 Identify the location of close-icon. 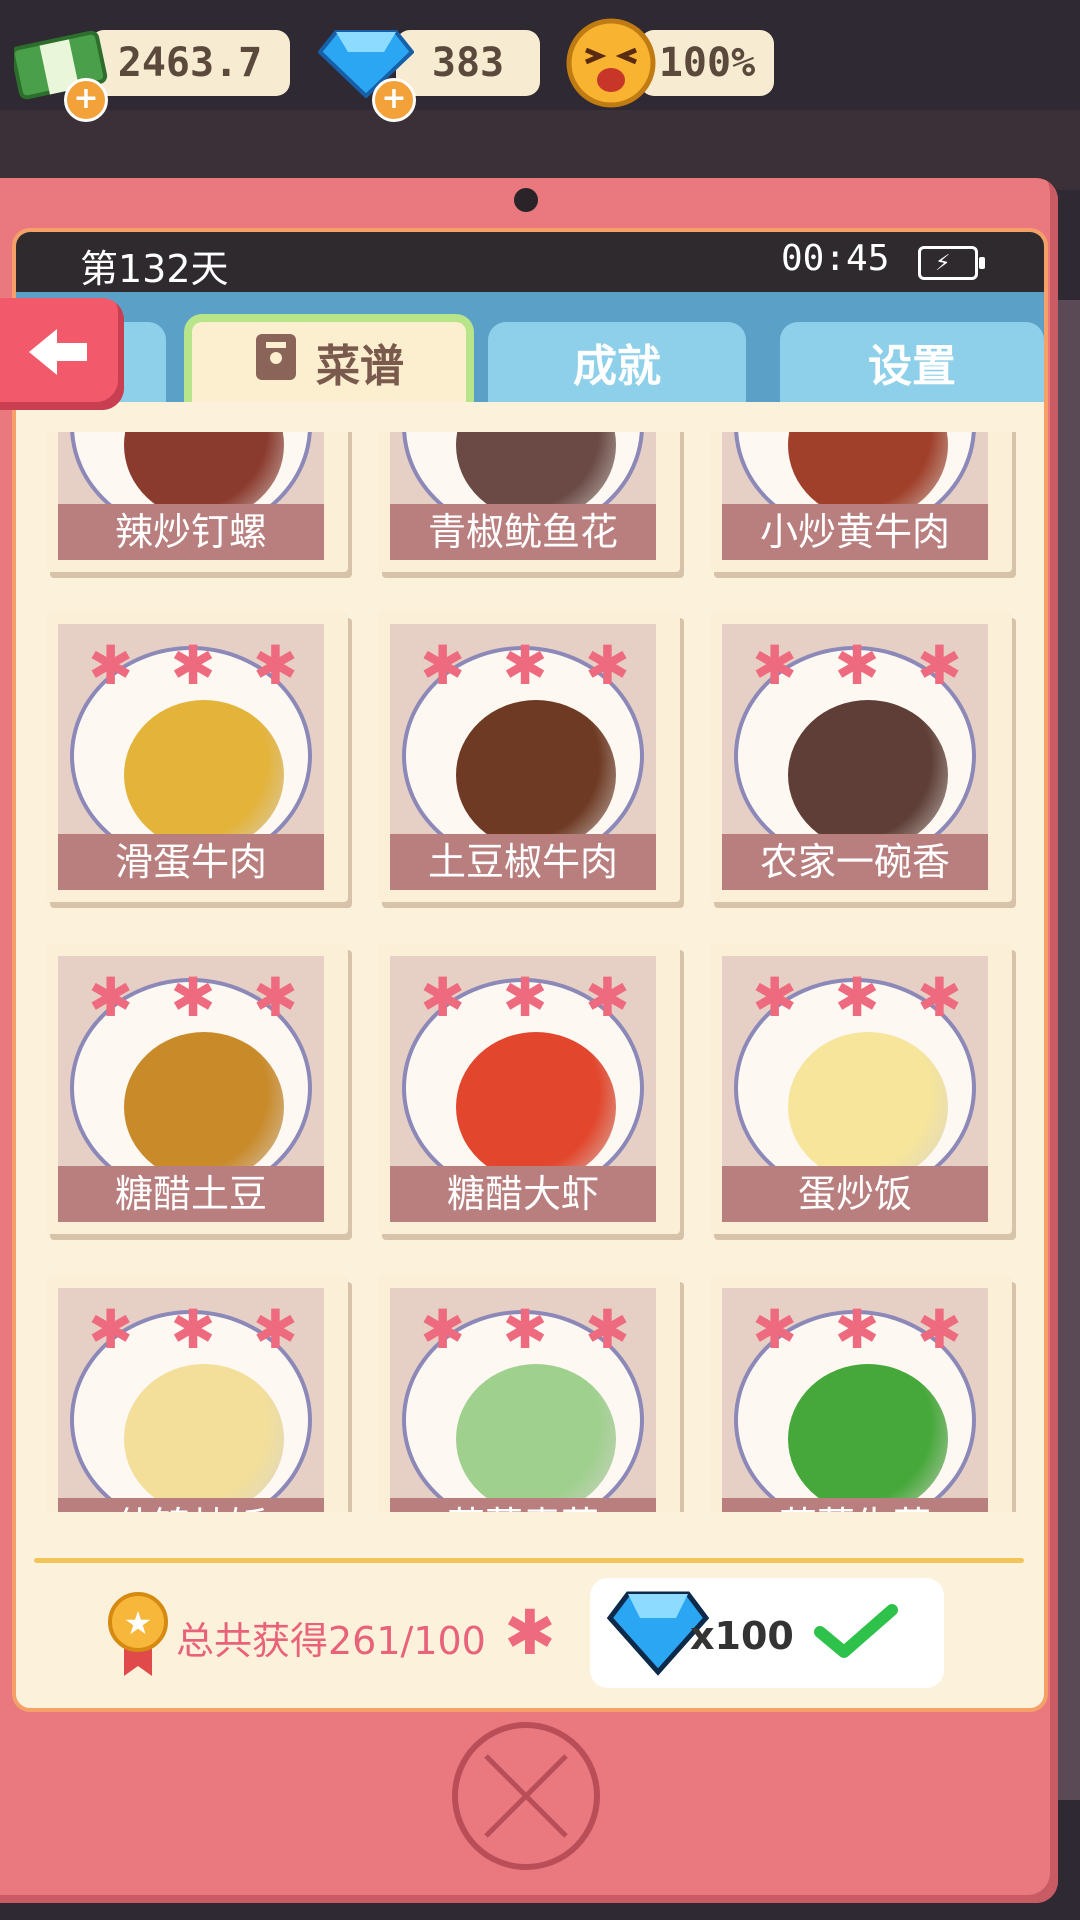
(526, 1796).